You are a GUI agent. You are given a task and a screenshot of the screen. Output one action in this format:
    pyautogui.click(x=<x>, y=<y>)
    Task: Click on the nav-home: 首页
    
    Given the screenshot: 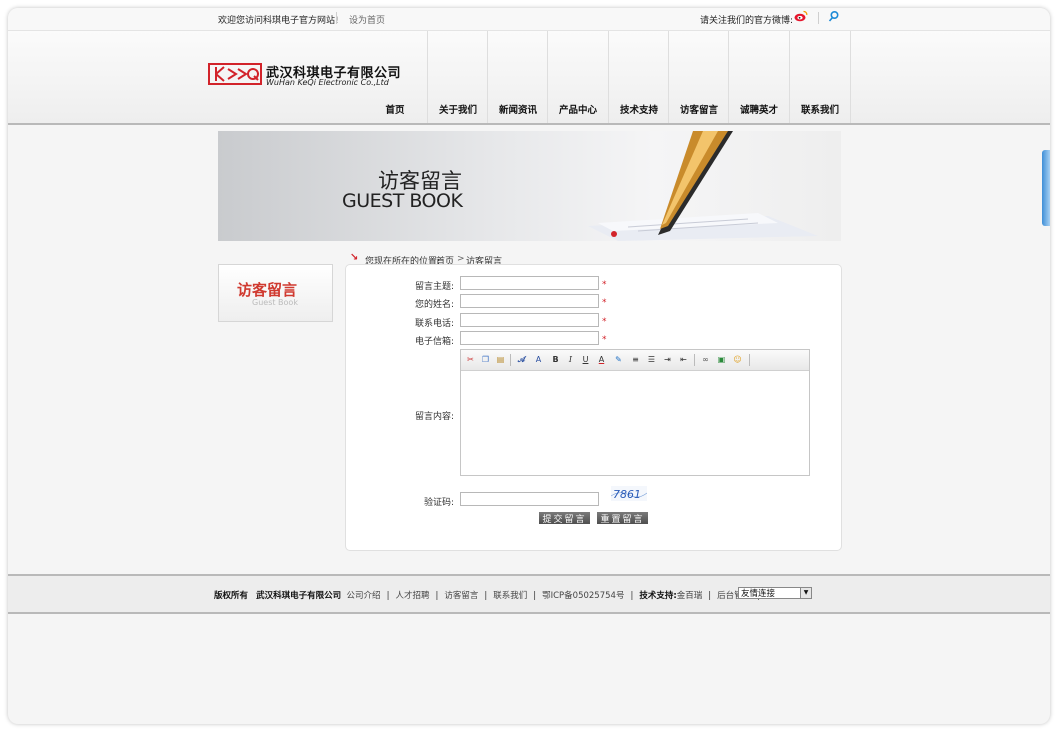 What is the action you would take?
    pyautogui.click(x=395, y=77)
    